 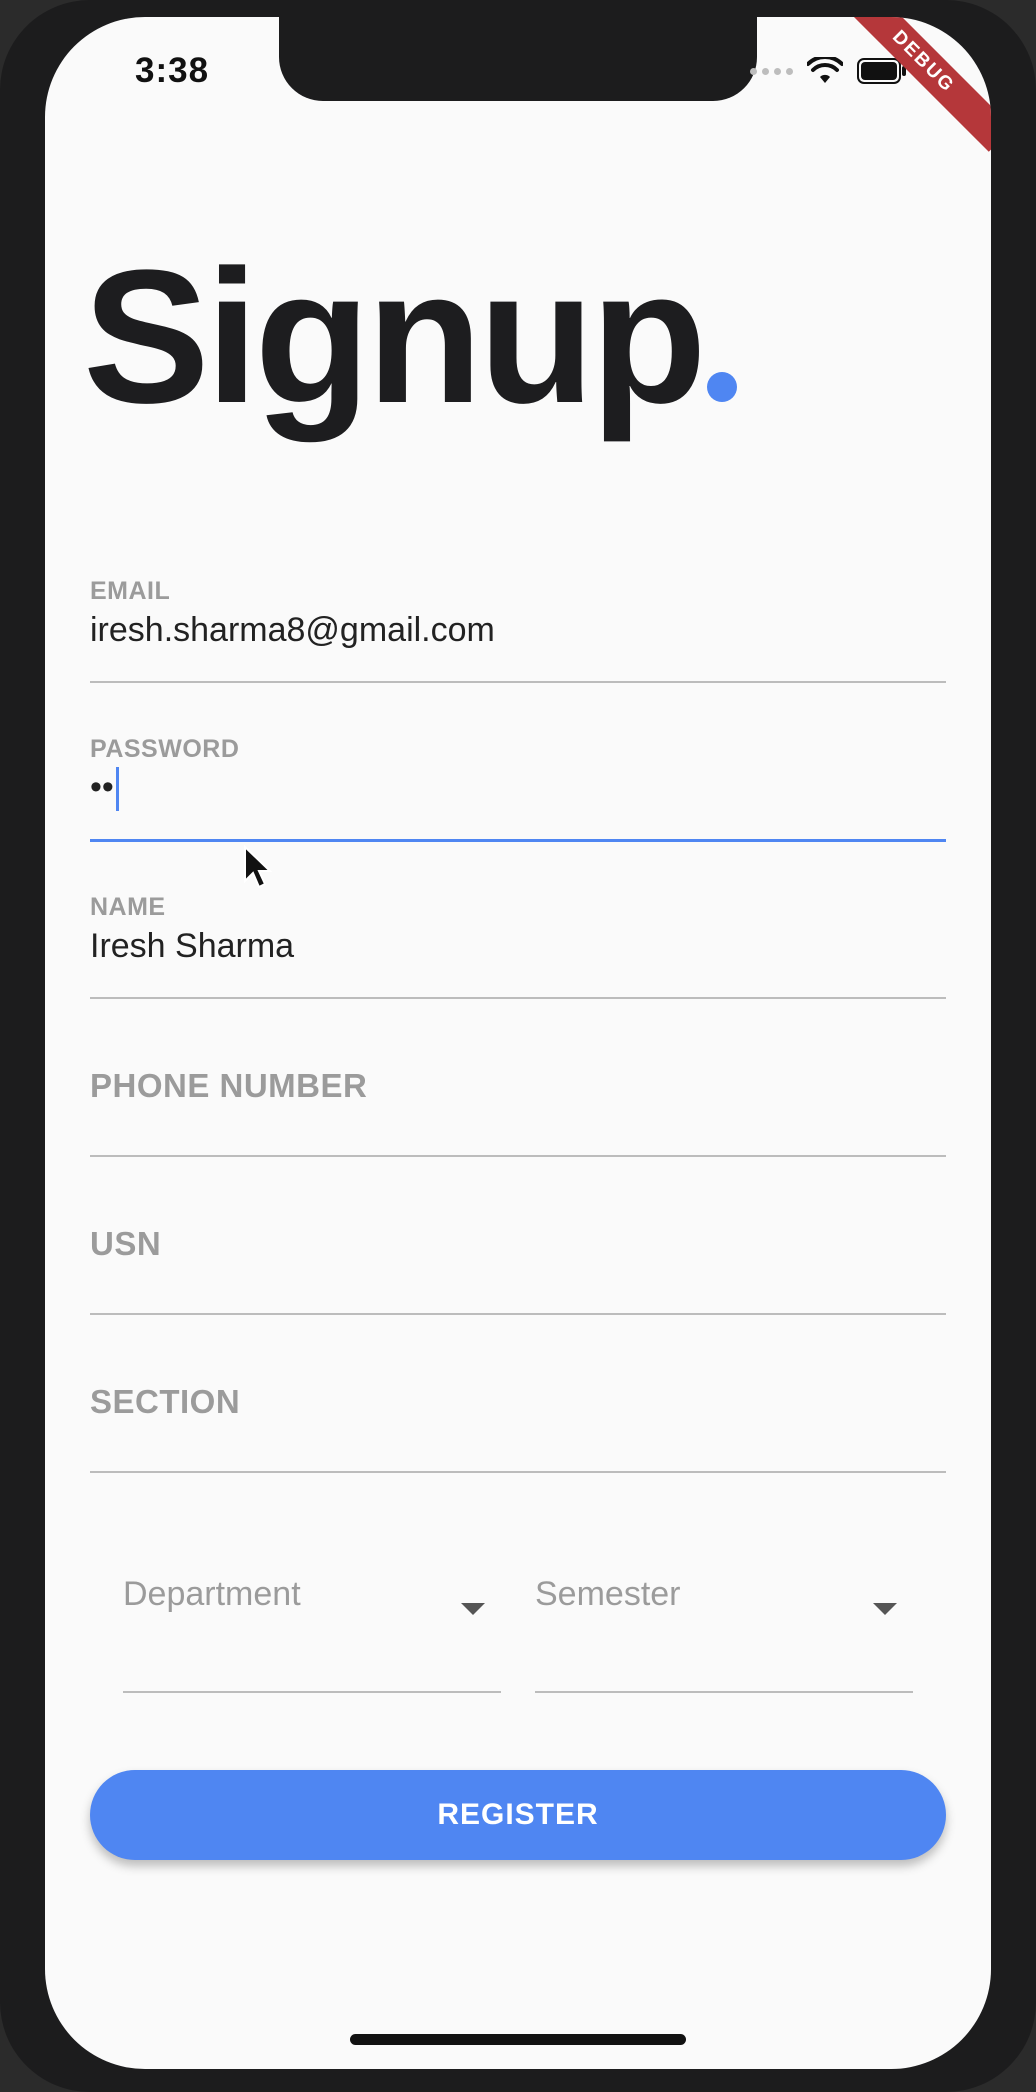 What do you see at coordinates (608, 1594) in the screenshot?
I see `semester-label: Semester` at bounding box center [608, 1594].